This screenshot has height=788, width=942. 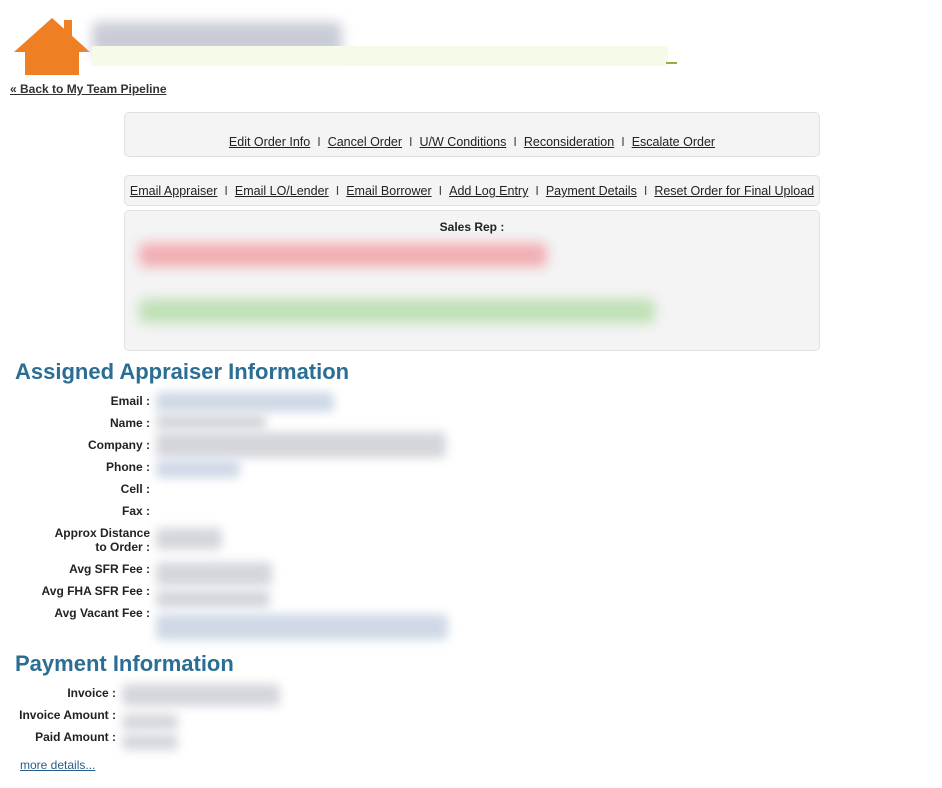 What do you see at coordinates (150, 742) in the screenshot?
I see `paid-amount-value-redacted` at bounding box center [150, 742].